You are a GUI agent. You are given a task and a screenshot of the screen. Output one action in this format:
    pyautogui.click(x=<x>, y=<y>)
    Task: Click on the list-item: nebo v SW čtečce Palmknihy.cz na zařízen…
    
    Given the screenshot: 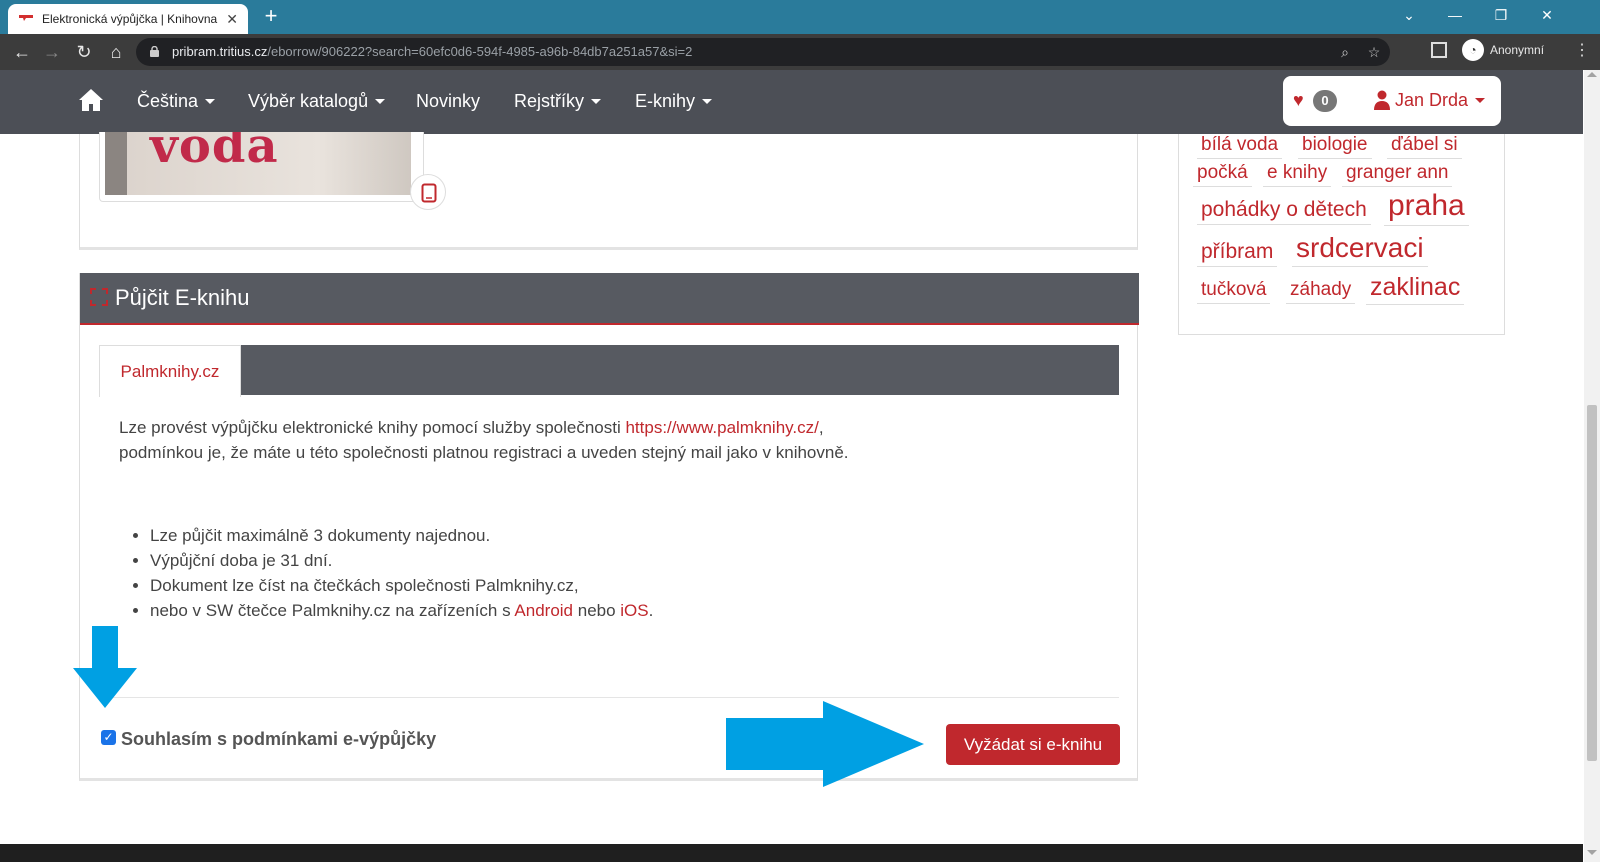 What is the action you would take?
    pyautogui.click(x=401, y=610)
    